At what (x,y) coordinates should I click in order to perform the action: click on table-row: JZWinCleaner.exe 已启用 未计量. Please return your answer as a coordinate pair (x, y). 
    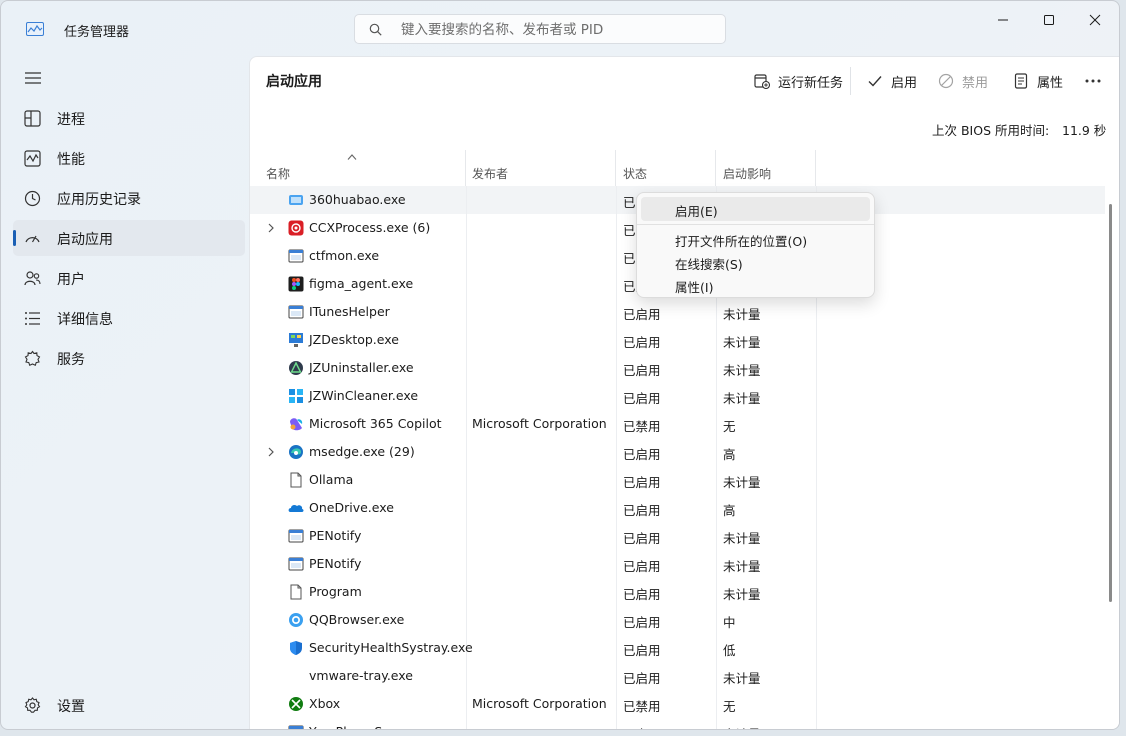
    Looking at the image, I should click on (677, 396).